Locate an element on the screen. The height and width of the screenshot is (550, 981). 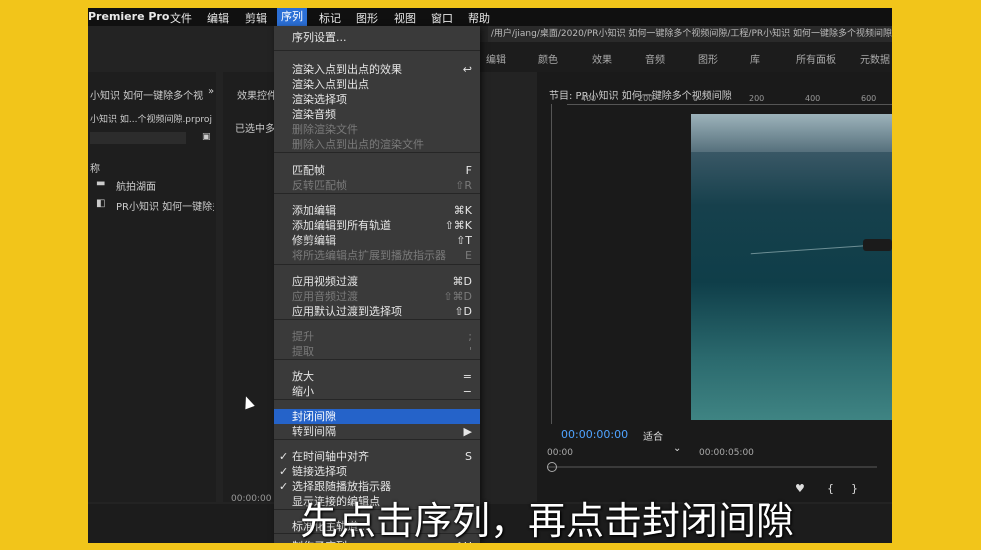
in-point-icon: { is located at coordinates (830, 488).